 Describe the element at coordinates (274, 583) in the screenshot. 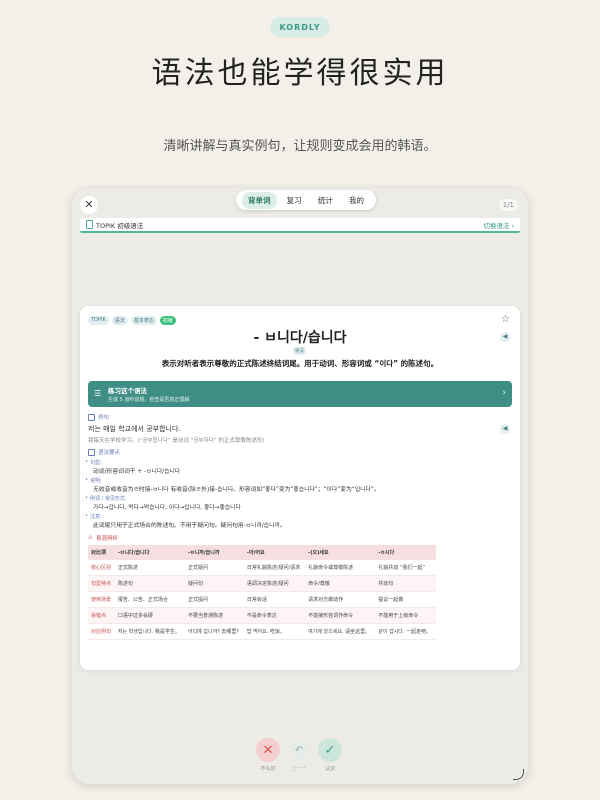

I see `table-cell: 语调决定陈述/疑问` at that location.